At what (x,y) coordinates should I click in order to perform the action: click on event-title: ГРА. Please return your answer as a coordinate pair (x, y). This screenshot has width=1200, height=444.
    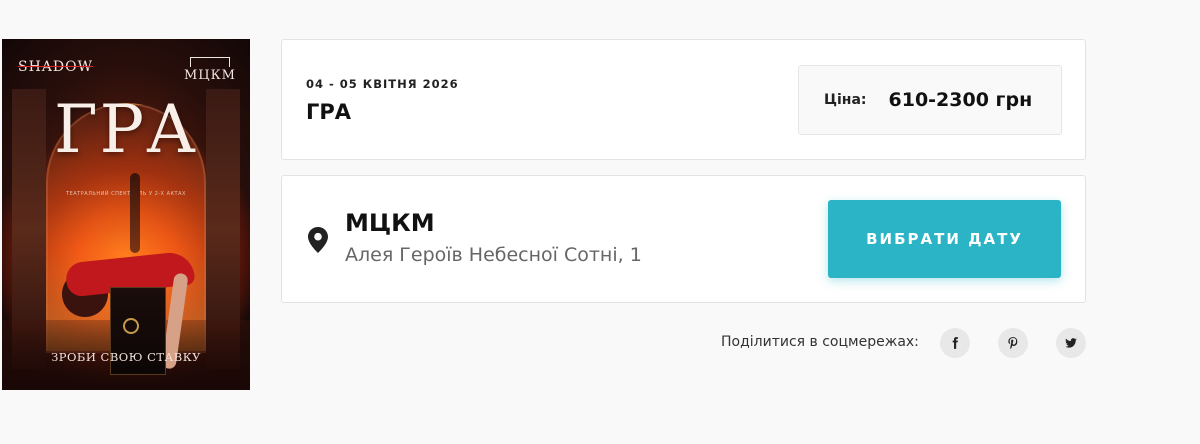
    Looking at the image, I should click on (329, 112).